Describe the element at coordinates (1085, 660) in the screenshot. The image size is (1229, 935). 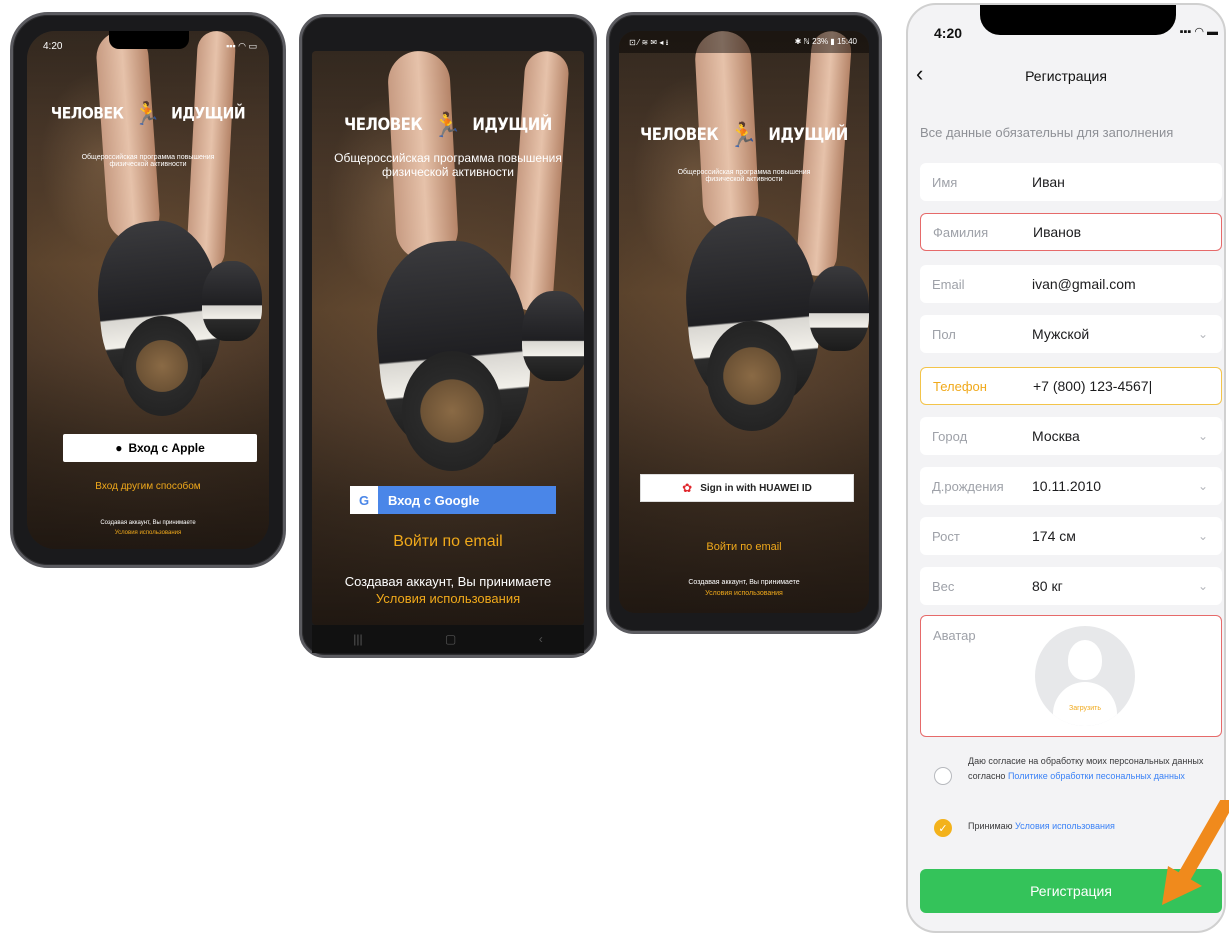
I see `person-silhouette-icon` at that location.